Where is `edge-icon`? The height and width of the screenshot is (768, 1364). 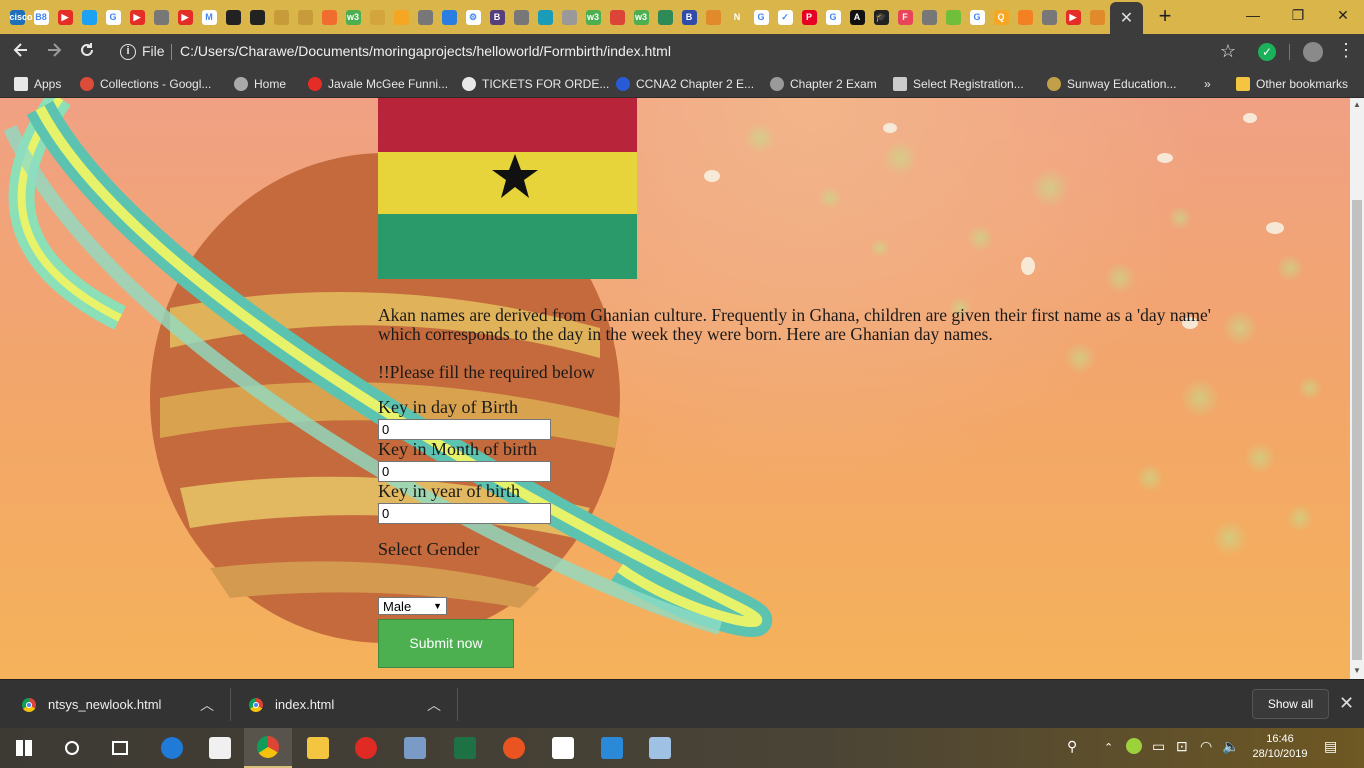
edge-icon is located at coordinates (449, 17).